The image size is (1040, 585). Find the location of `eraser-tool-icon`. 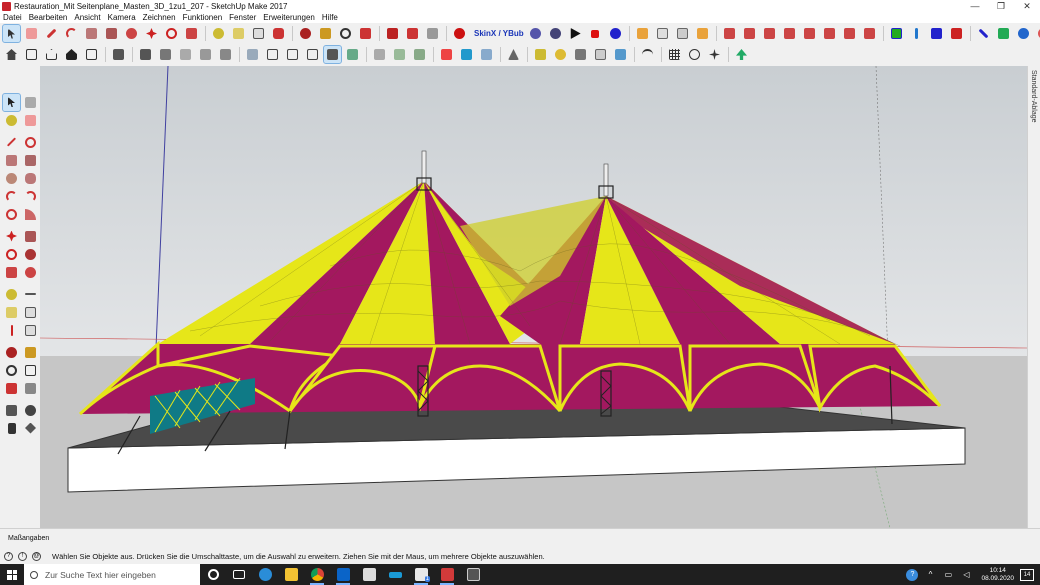

eraser-tool-icon is located at coordinates (30, 120).